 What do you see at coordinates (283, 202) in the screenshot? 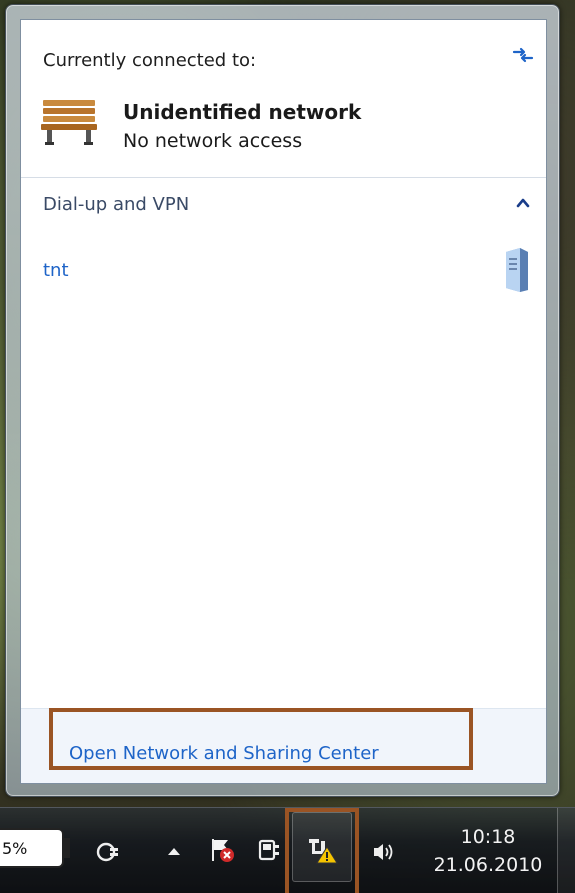
I see `vpn-section-header: Dial-up and VPN` at bounding box center [283, 202].